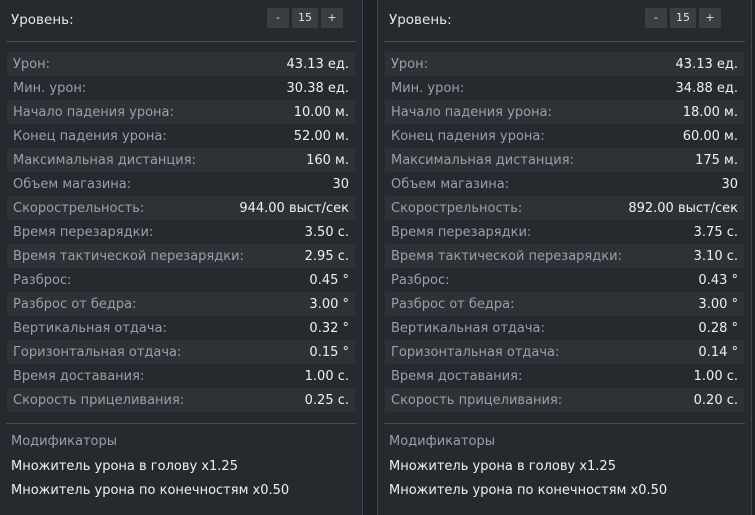  Describe the element at coordinates (564, 328) in the screenshot. I see `stat-row: Вертикальная отдача: 0.28 °` at that location.